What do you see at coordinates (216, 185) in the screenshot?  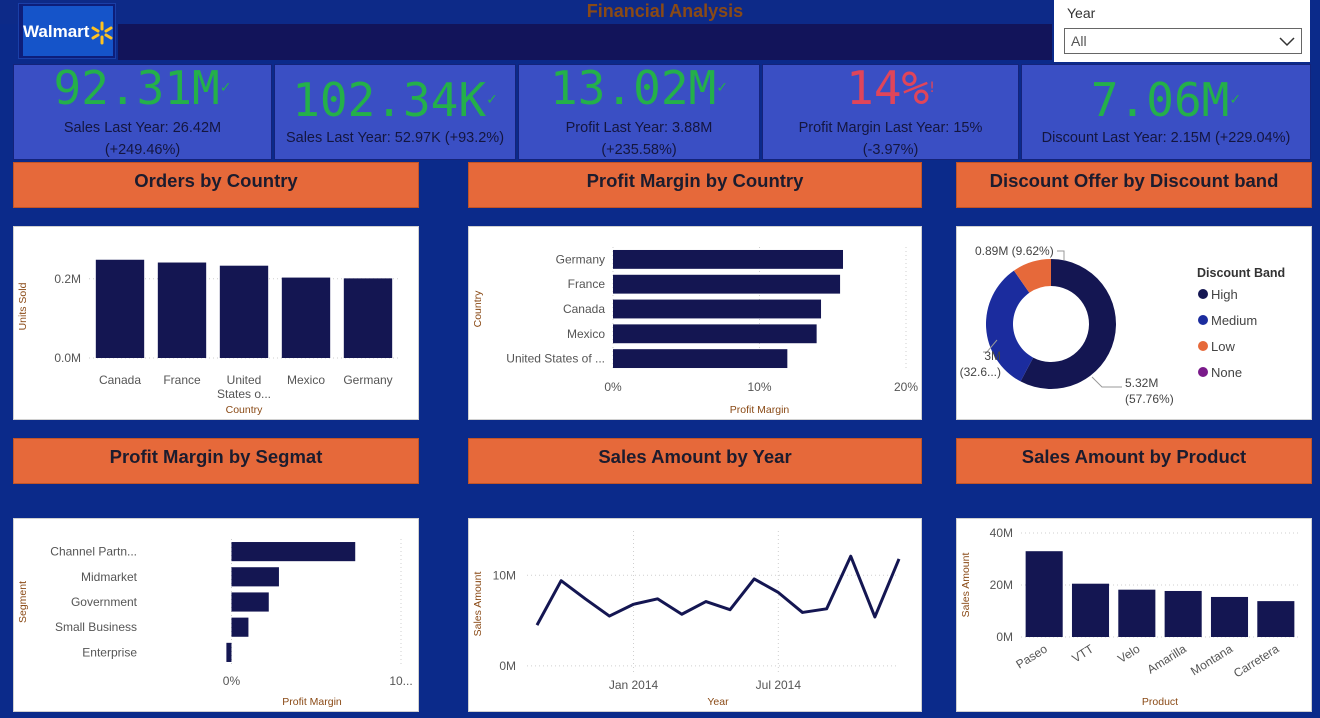 I see `orders-by-country-header: Orders by Country` at bounding box center [216, 185].